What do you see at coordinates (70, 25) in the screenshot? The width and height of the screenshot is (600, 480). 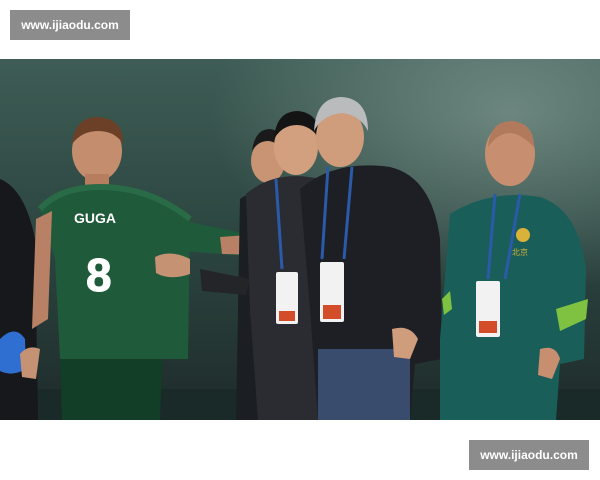 I see `watermark-top: www.ijiaodu.com` at bounding box center [70, 25].